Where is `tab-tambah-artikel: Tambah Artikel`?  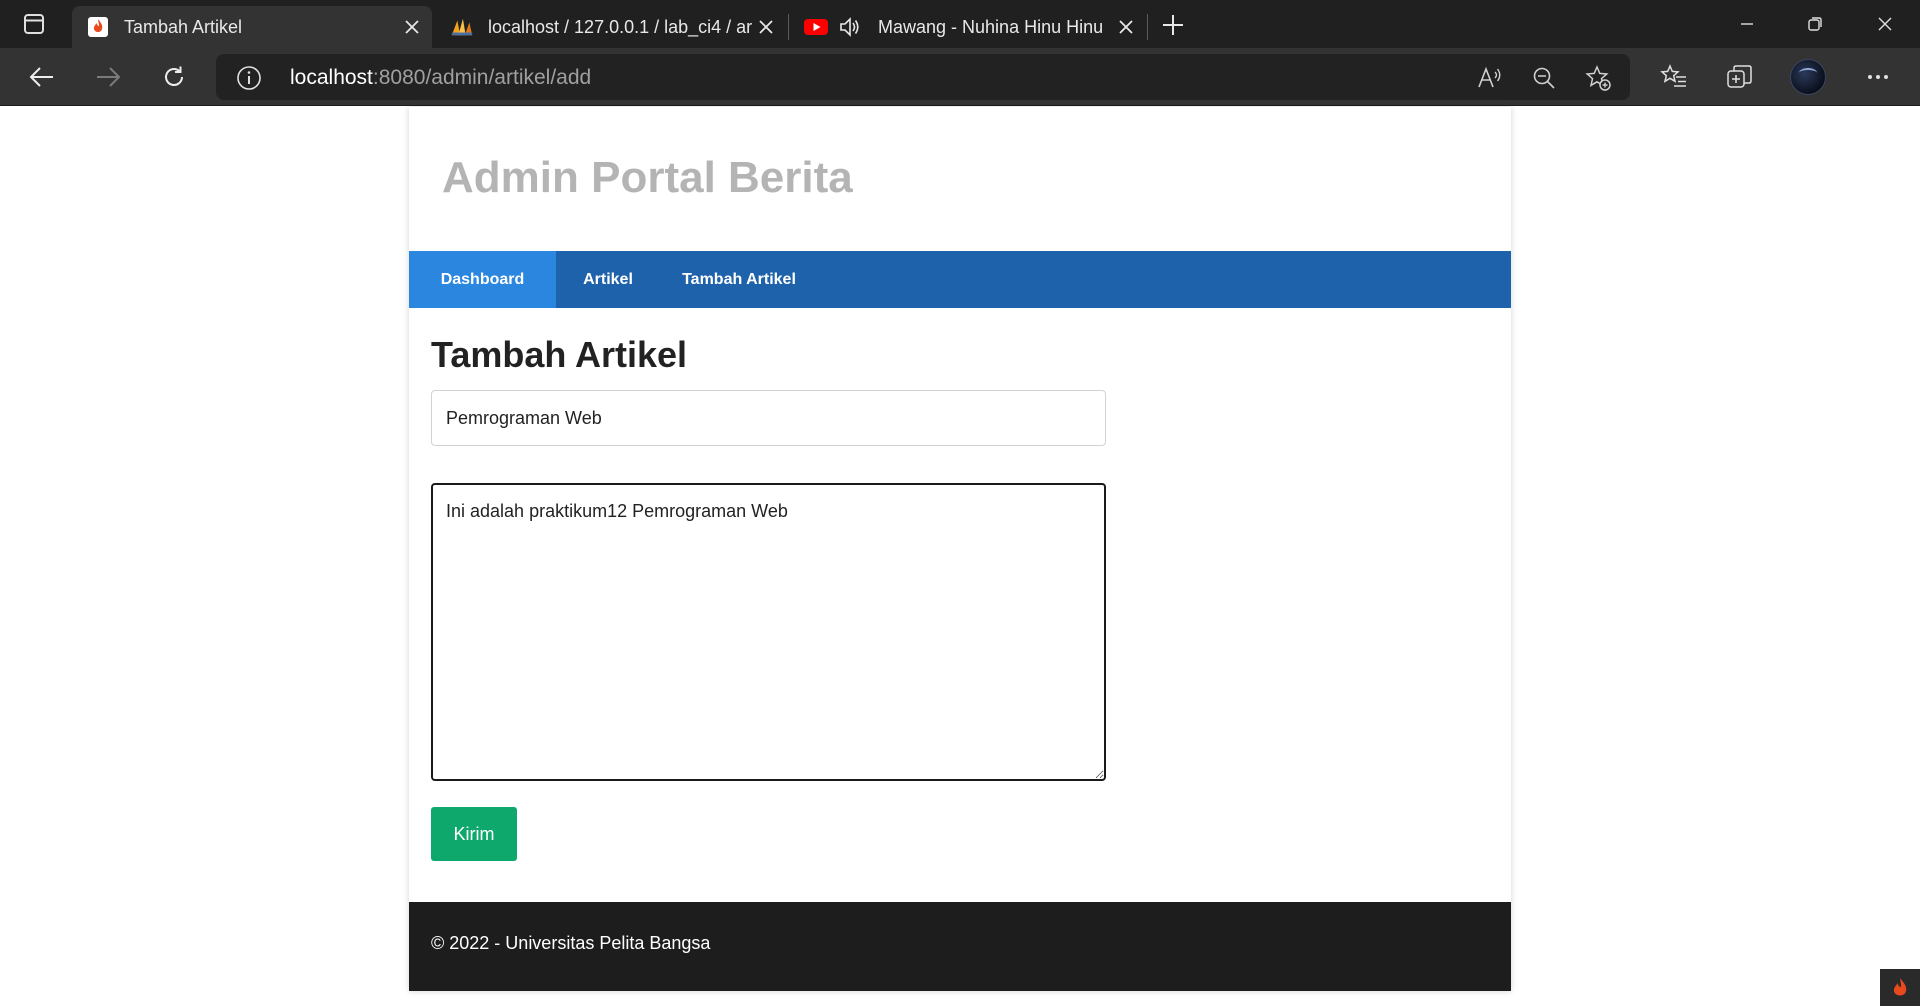 tab-tambah-artikel: Tambah Artikel is located at coordinates (252, 27).